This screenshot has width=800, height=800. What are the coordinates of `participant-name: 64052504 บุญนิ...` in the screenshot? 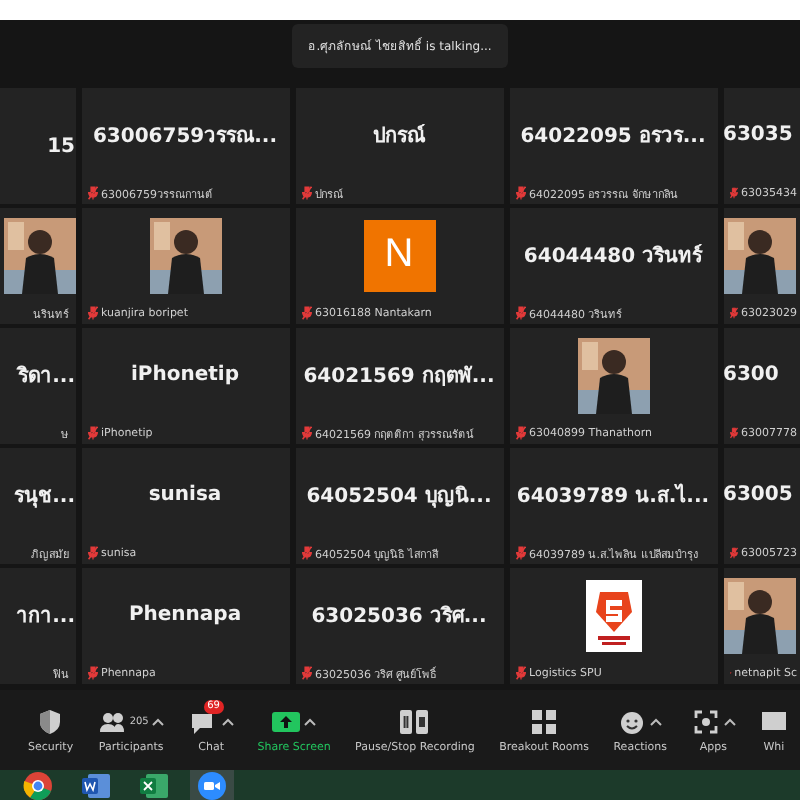 It's located at (399, 496).